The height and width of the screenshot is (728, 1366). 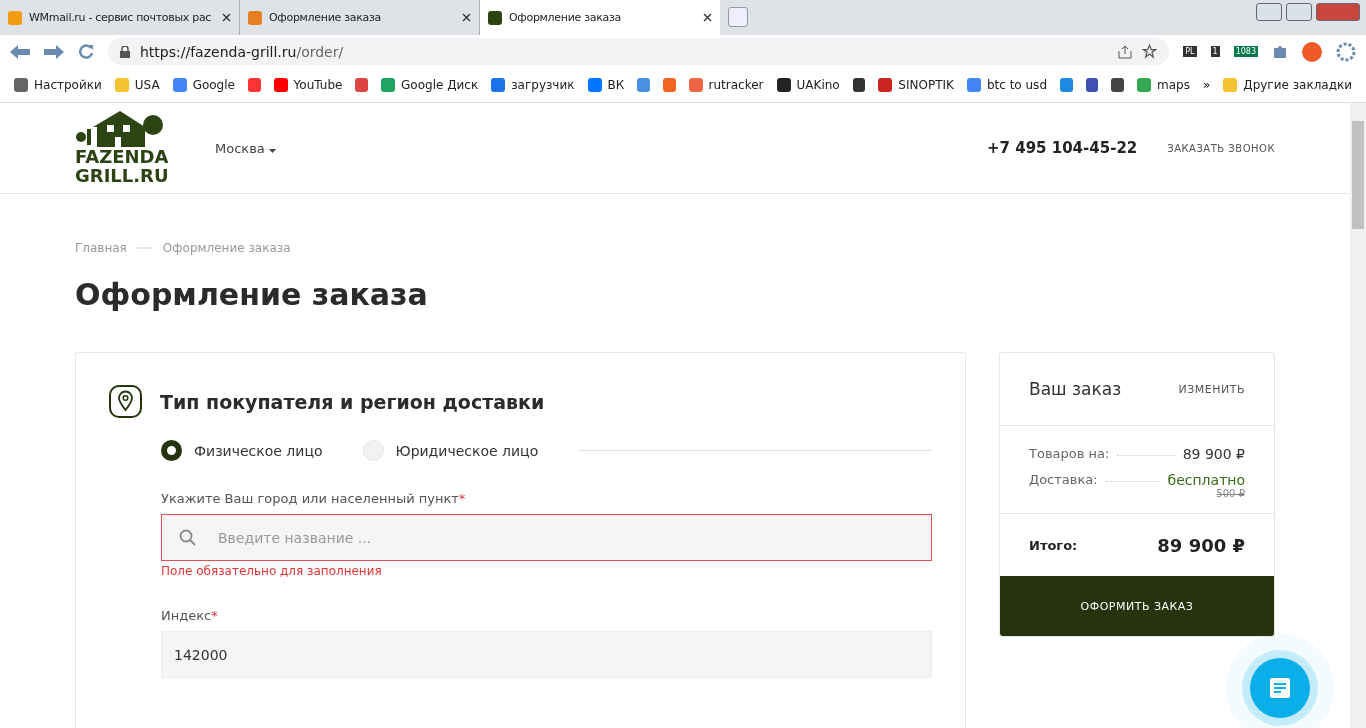 I want to click on browser-tab: Оформление заказа, so click(x=600, y=17).